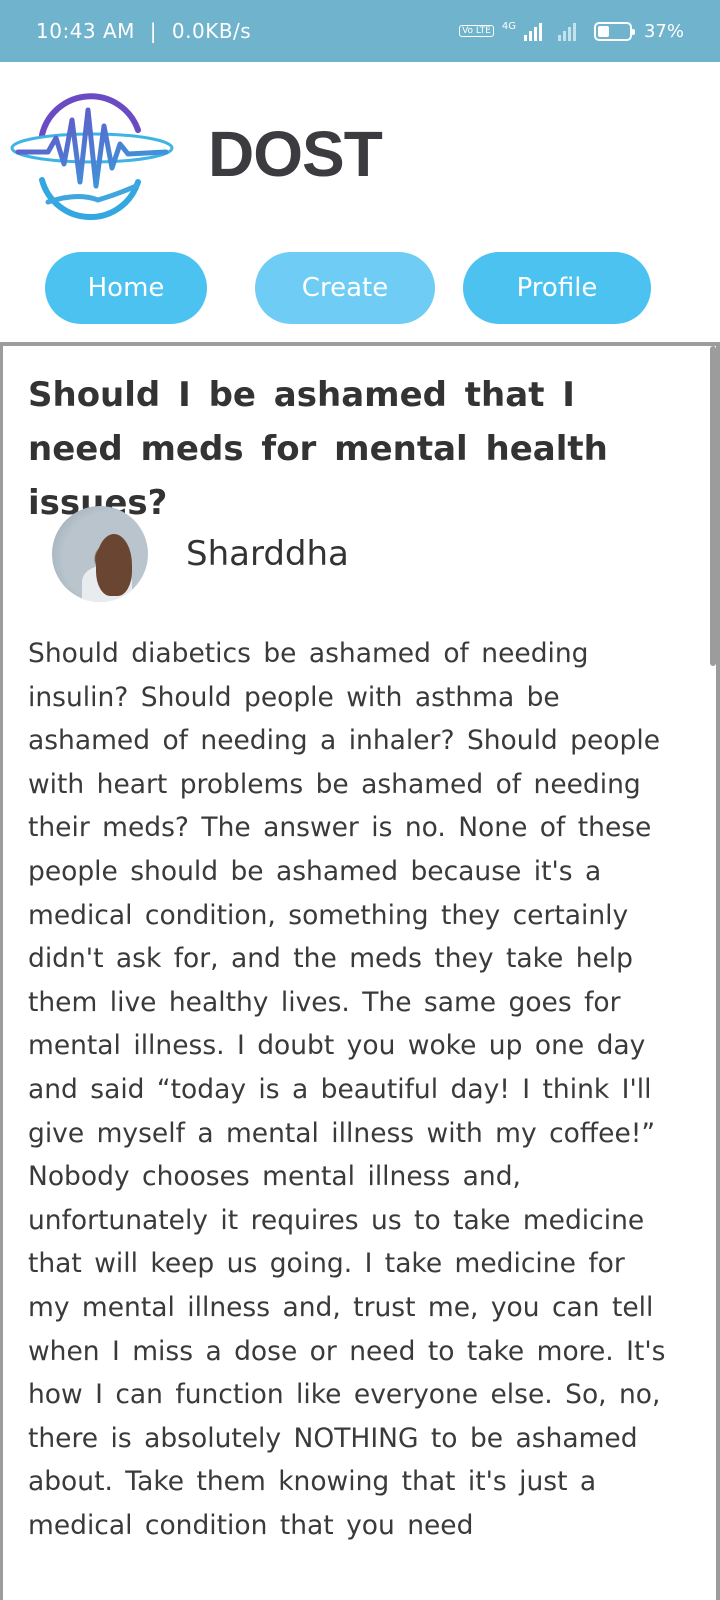 Image resolution: width=720 pixels, height=1600 pixels. What do you see at coordinates (476, 31) in the screenshot?
I see `volte-icon: Vo LTE` at bounding box center [476, 31].